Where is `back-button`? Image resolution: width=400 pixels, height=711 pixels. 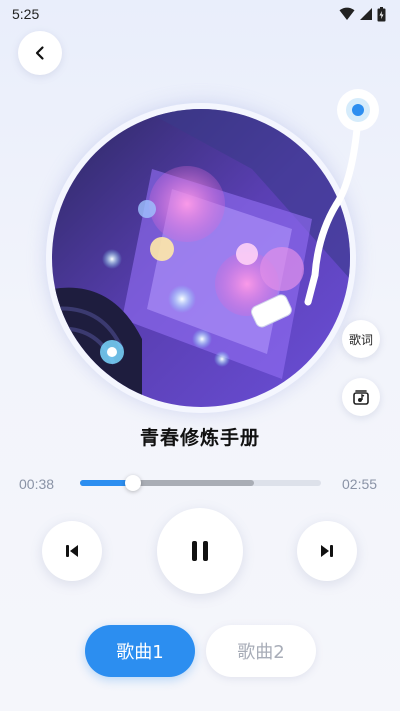
back-button is located at coordinates (40, 53).